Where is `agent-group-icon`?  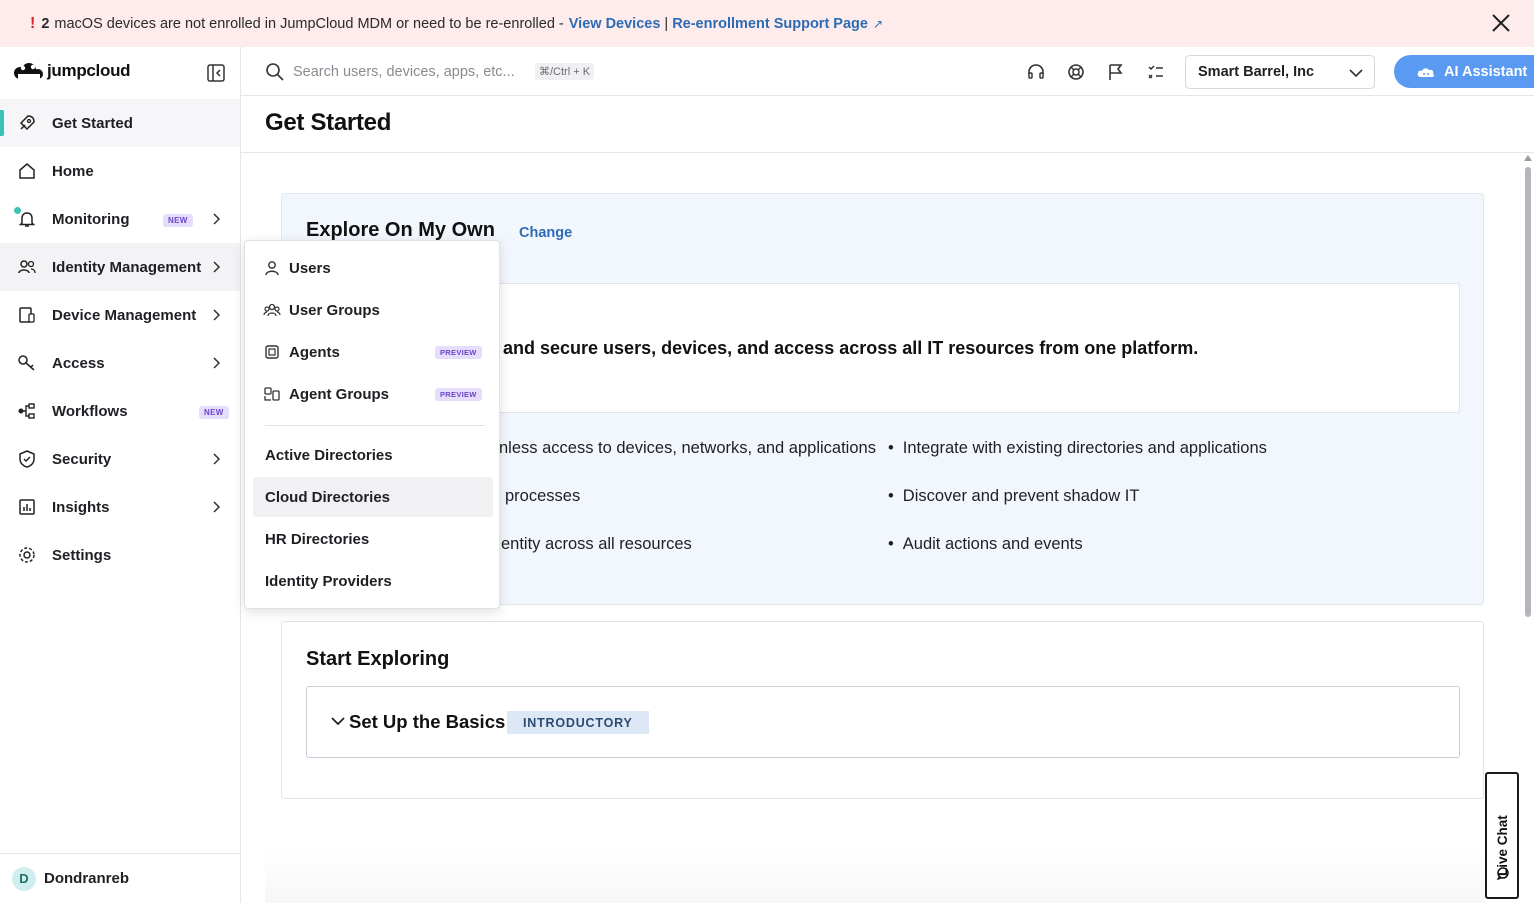
agent-group-icon is located at coordinates (272, 394).